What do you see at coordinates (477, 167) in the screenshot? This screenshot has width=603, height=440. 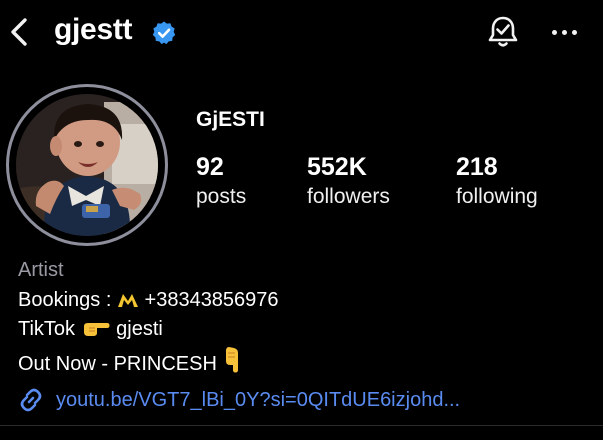 I see `stat-following-value: 218` at bounding box center [477, 167].